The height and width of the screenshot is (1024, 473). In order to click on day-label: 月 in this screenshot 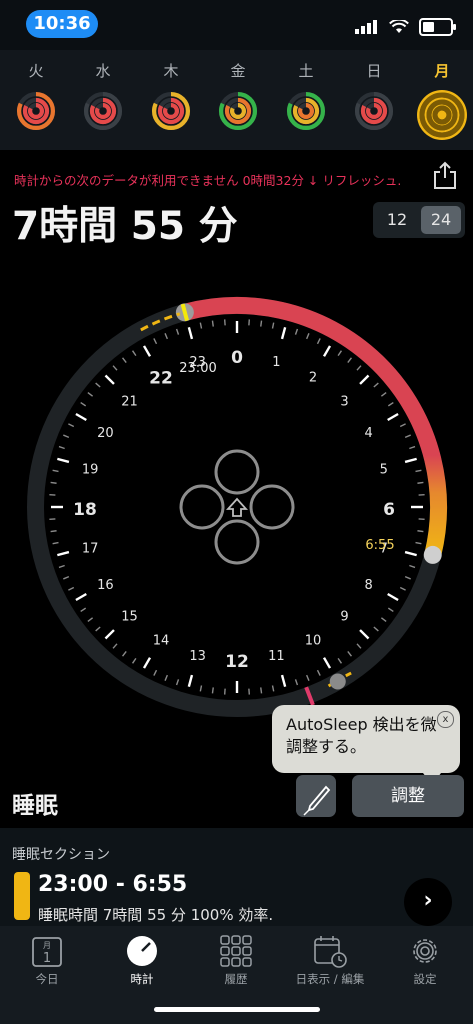, I will do `click(442, 71)`.